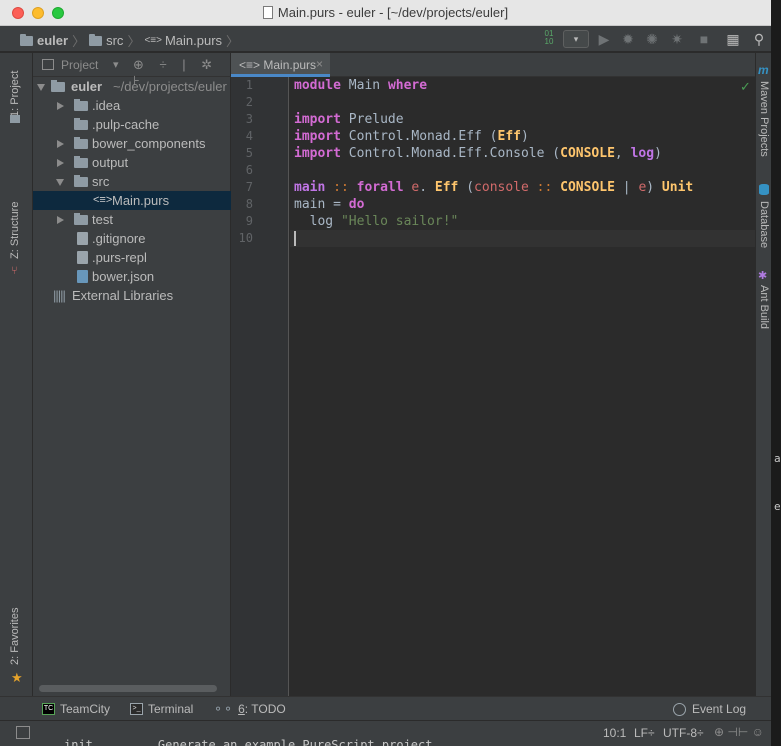 The width and height of the screenshot is (781, 746). Describe the element at coordinates (128, 688) in the screenshot. I see `horizontal-scrollbar` at that location.